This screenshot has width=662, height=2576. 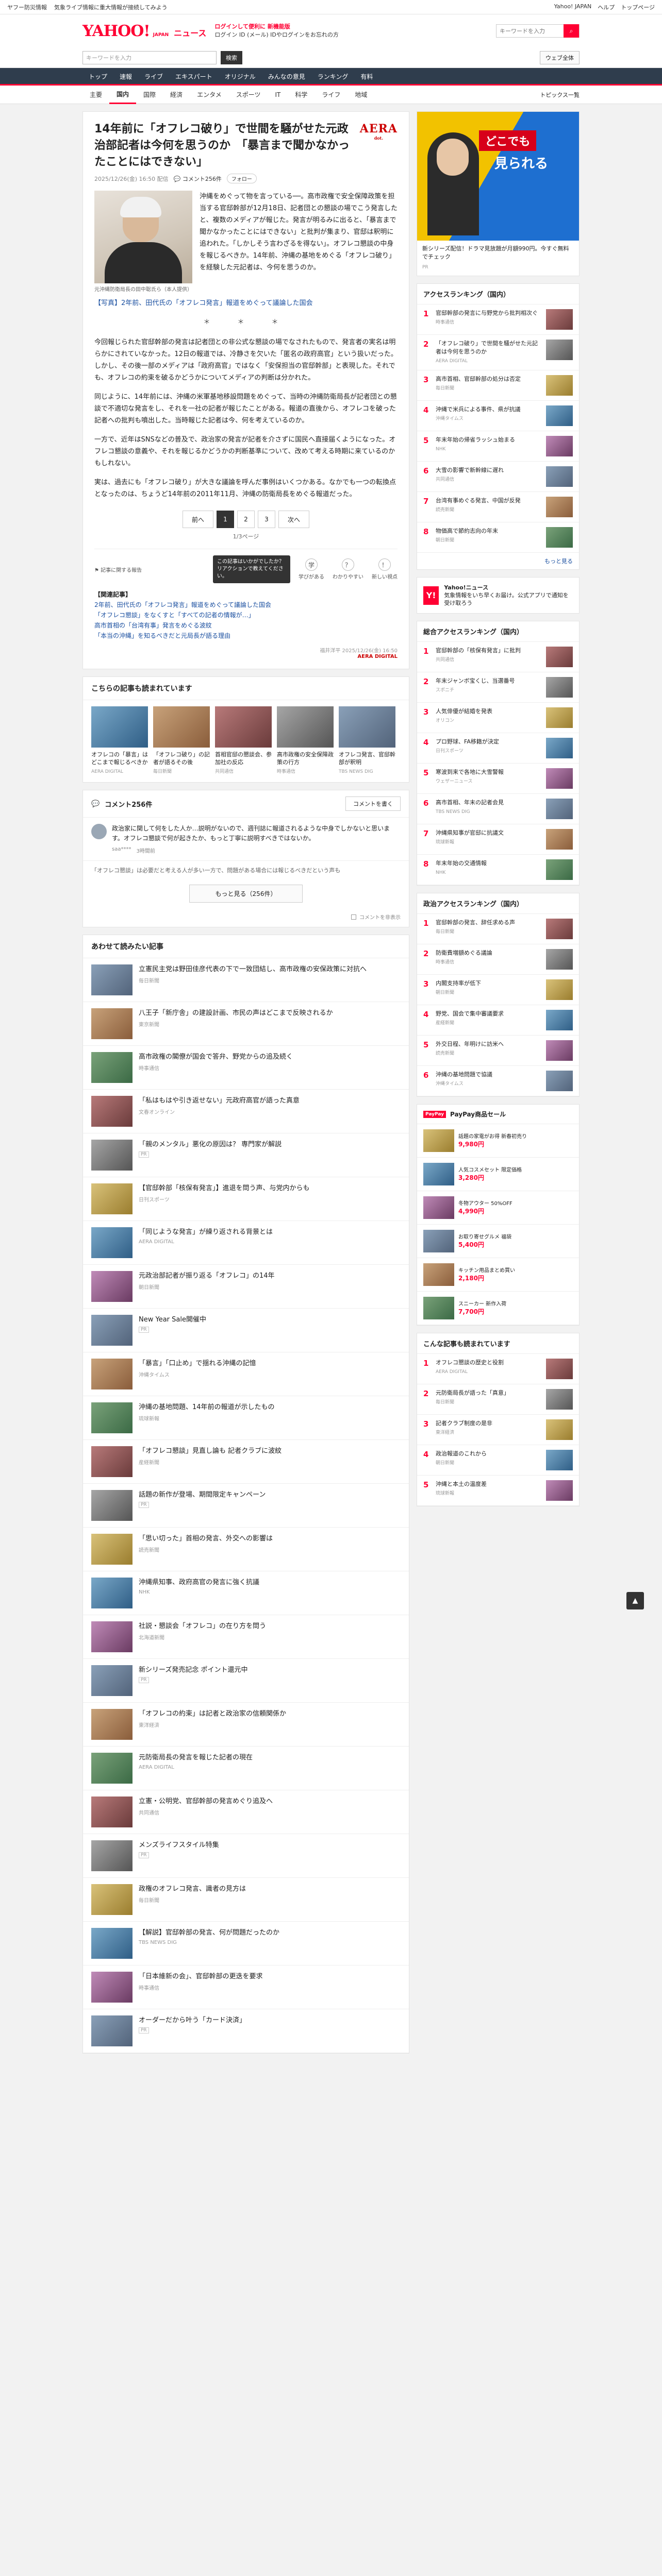 I want to click on category-tab-world: 国際, so click(x=150, y=95).